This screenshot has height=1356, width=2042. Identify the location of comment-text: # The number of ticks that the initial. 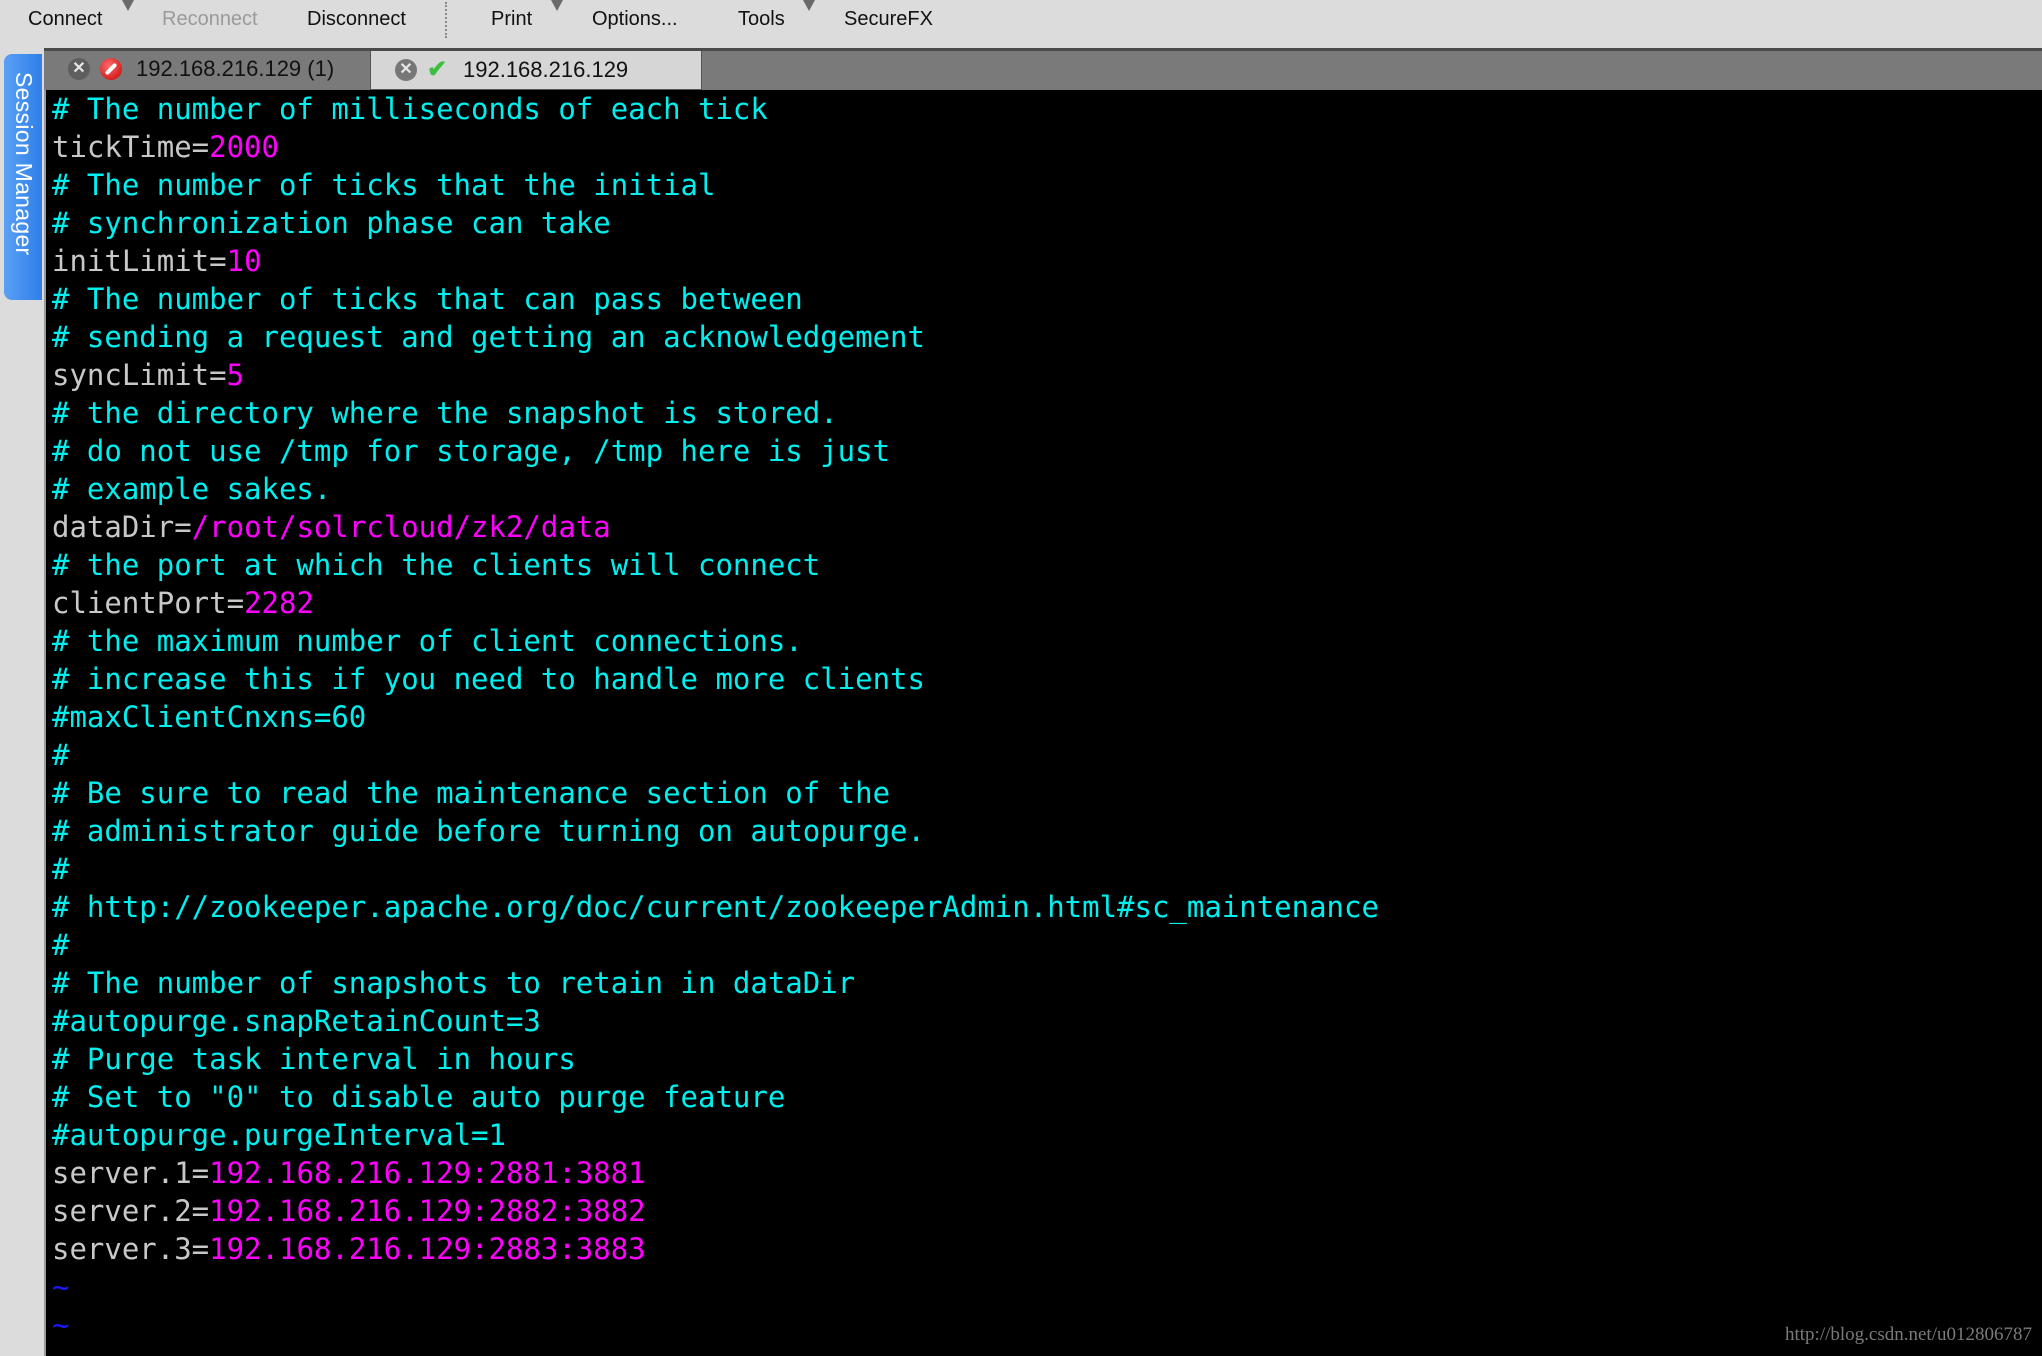
(384, 185).